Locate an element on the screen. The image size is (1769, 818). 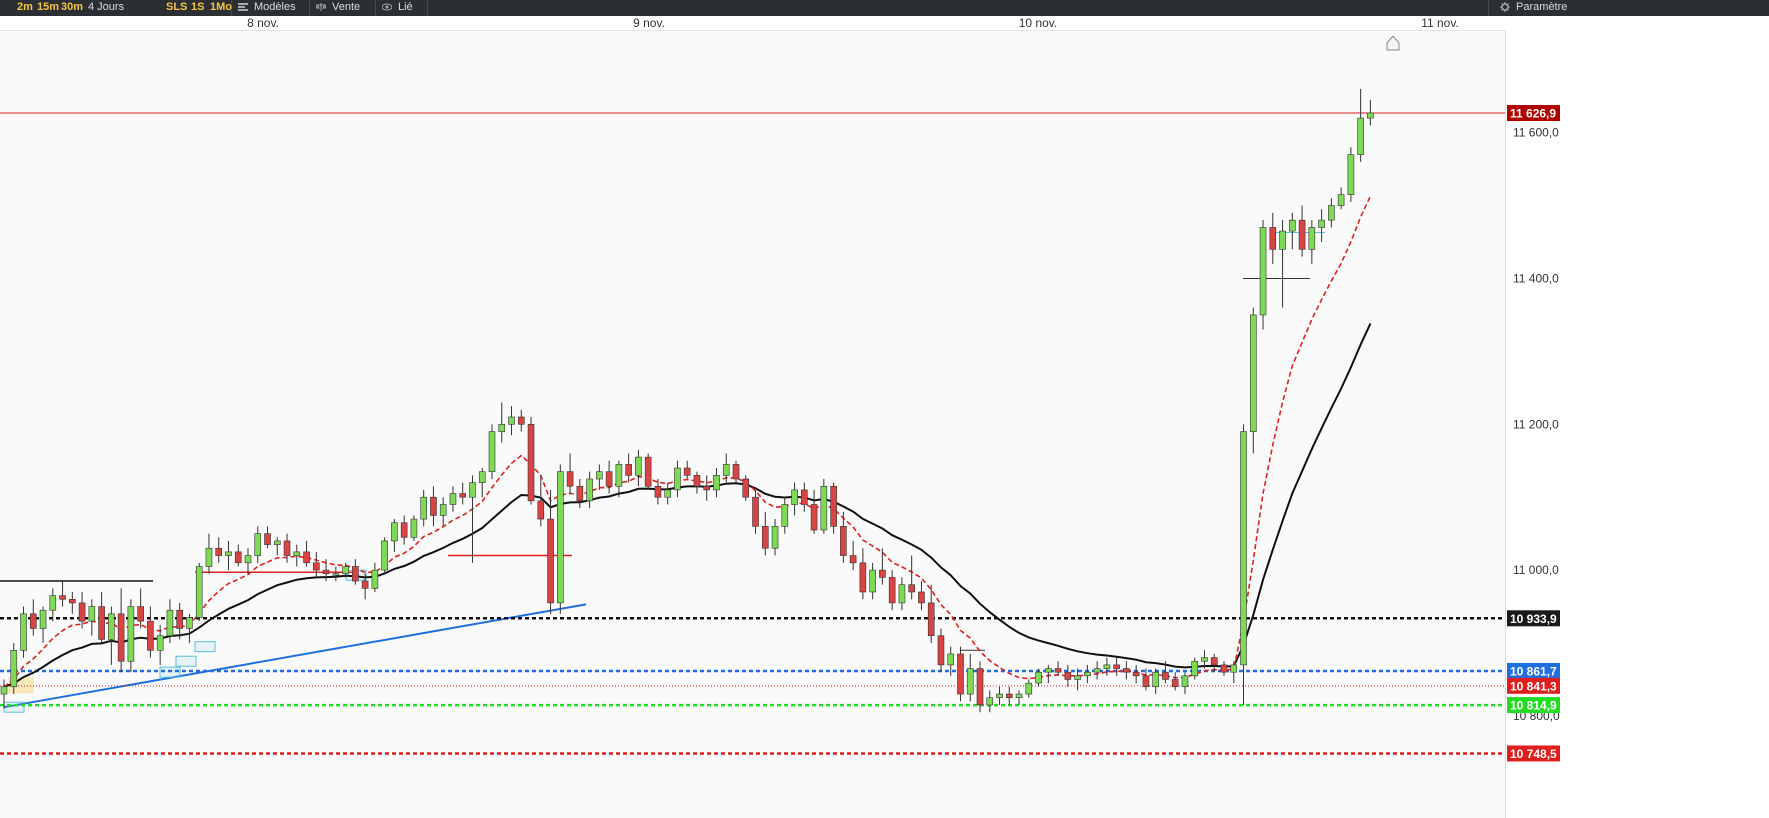
linked-button: Lié is located at coordinates (402, 8).